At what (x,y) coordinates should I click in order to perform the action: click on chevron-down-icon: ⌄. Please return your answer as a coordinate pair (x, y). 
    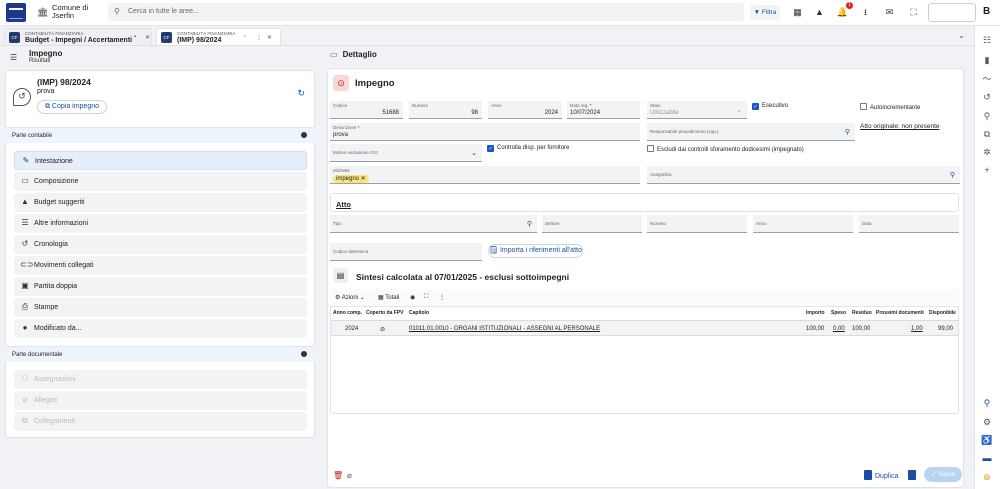
    Looking at the image, I should click on (961, 35).